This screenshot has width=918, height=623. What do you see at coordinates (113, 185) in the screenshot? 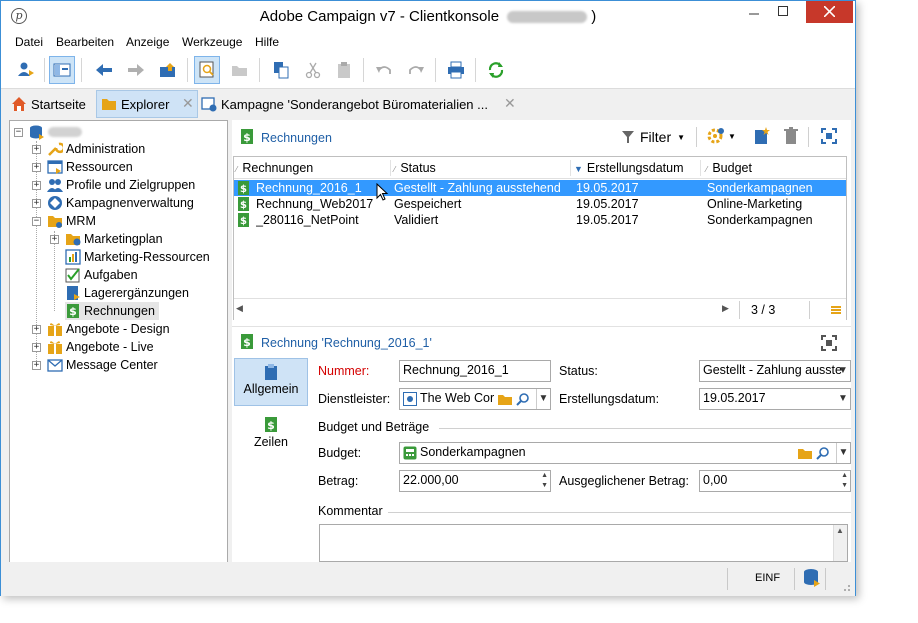
I see `tree-item-profile: + Profile und Zielgruppen` at bounding box center [113, 185].